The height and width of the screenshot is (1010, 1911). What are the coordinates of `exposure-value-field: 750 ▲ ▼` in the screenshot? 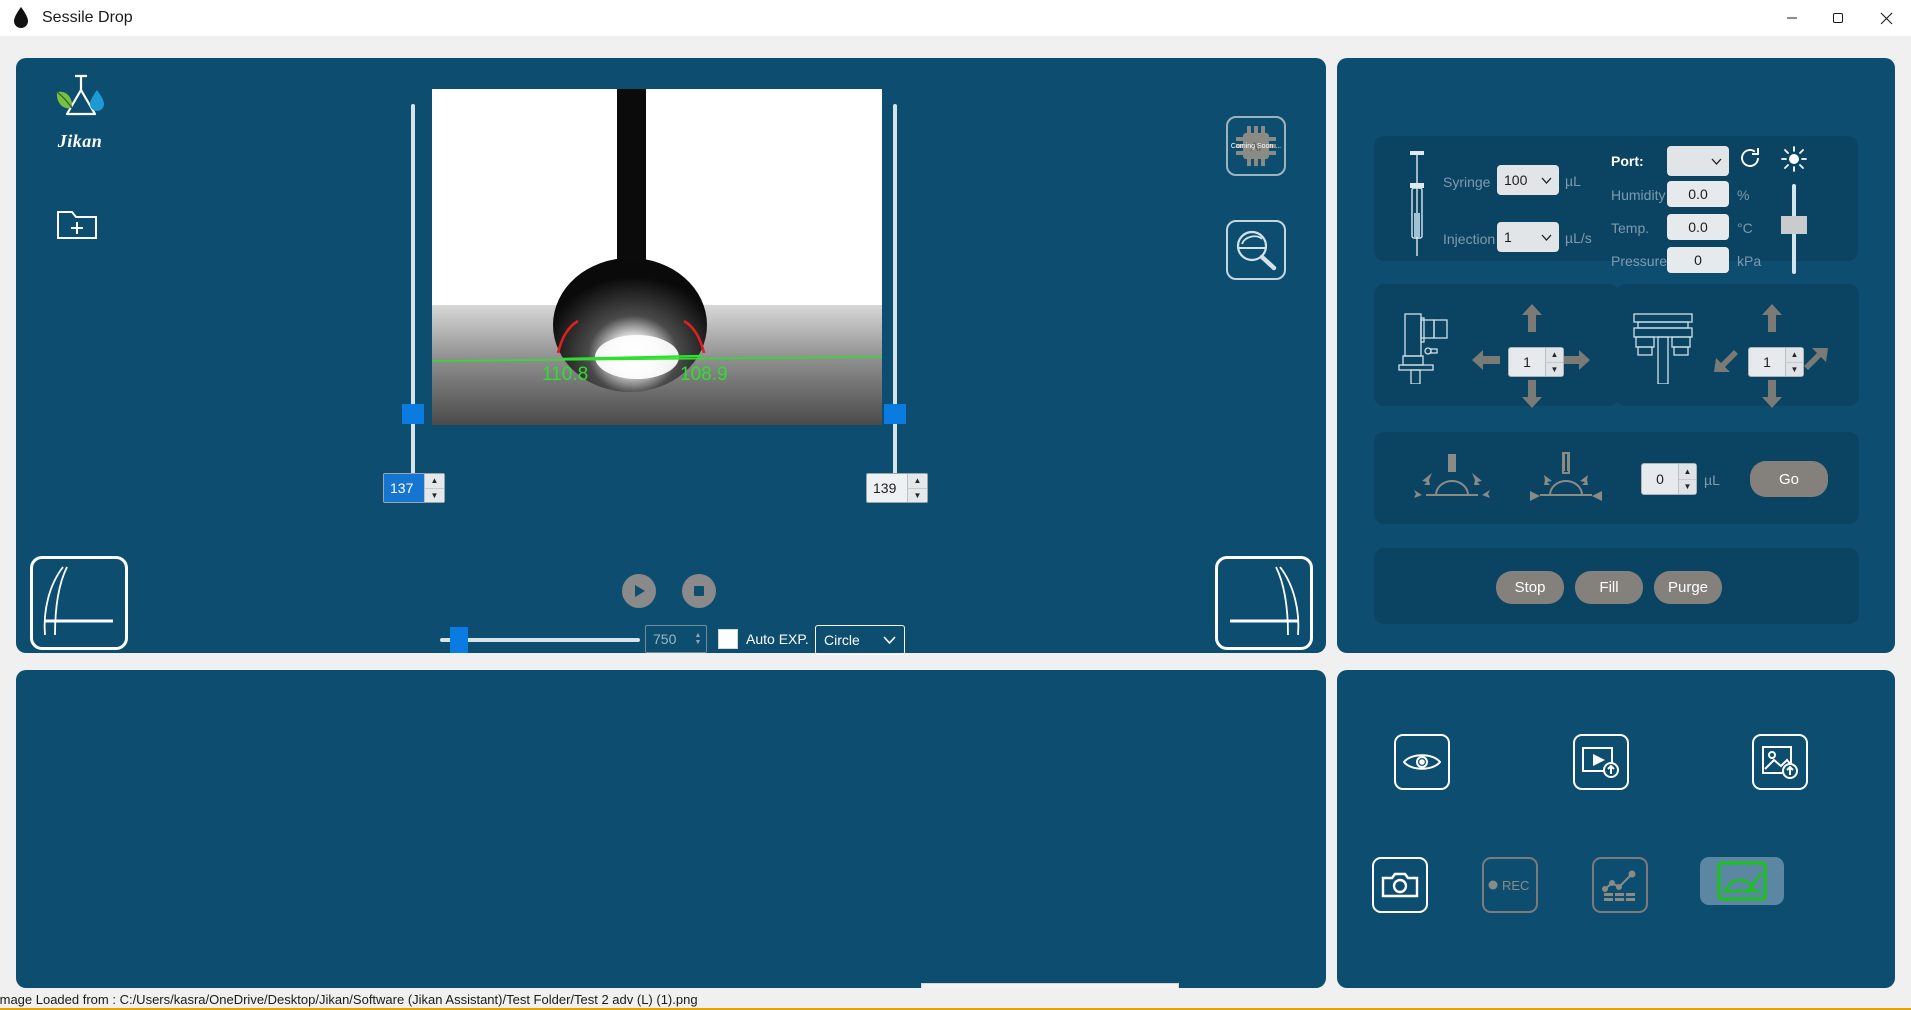 It's located at (676, 639).